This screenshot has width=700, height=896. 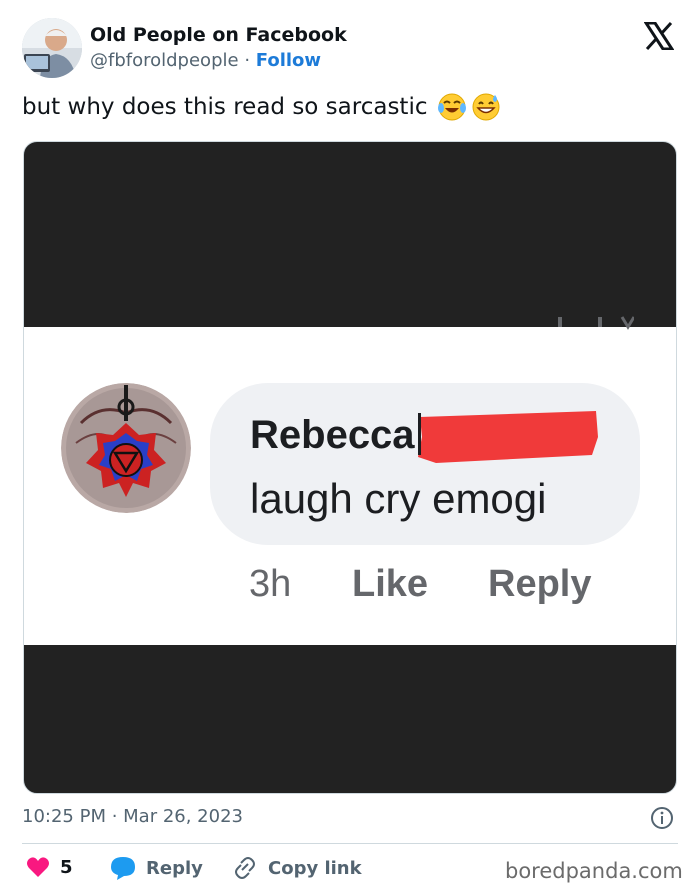 I want to click on author-name: Old People on Facebook, so click(x=218, y=35).